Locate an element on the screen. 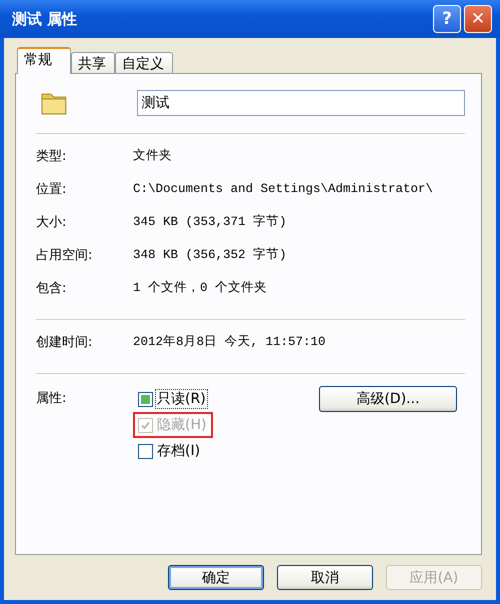  help-button: ? is located at coordinates (447, 19).